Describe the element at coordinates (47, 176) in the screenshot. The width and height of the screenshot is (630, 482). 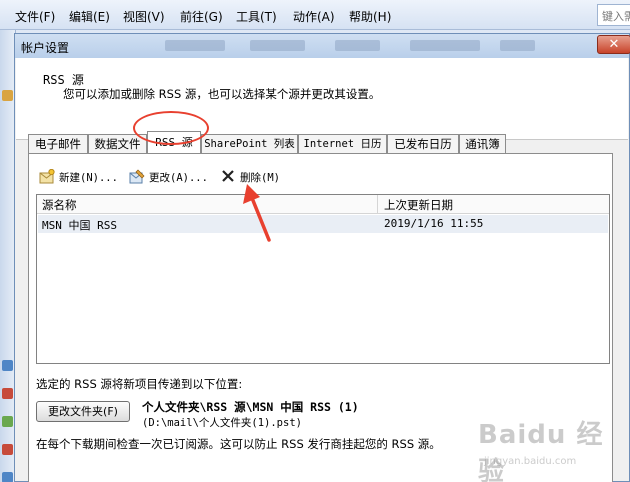
I see `new-feed-icon` at that location.